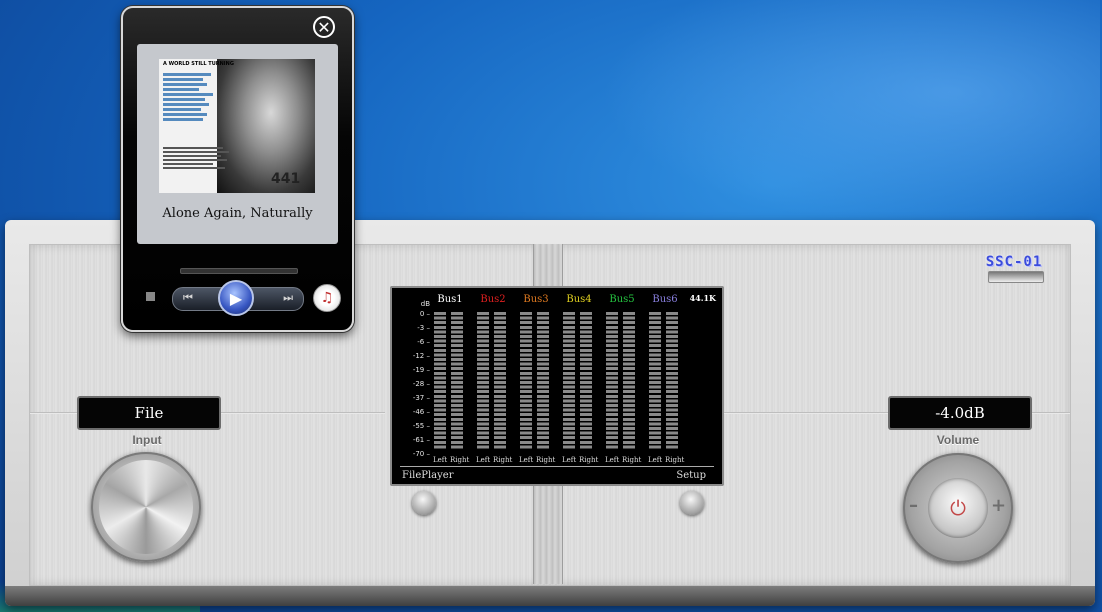  Describe the element at coordinates (960, 413) in the screenshot. I see `volume-display: -4.0dB` at that location.